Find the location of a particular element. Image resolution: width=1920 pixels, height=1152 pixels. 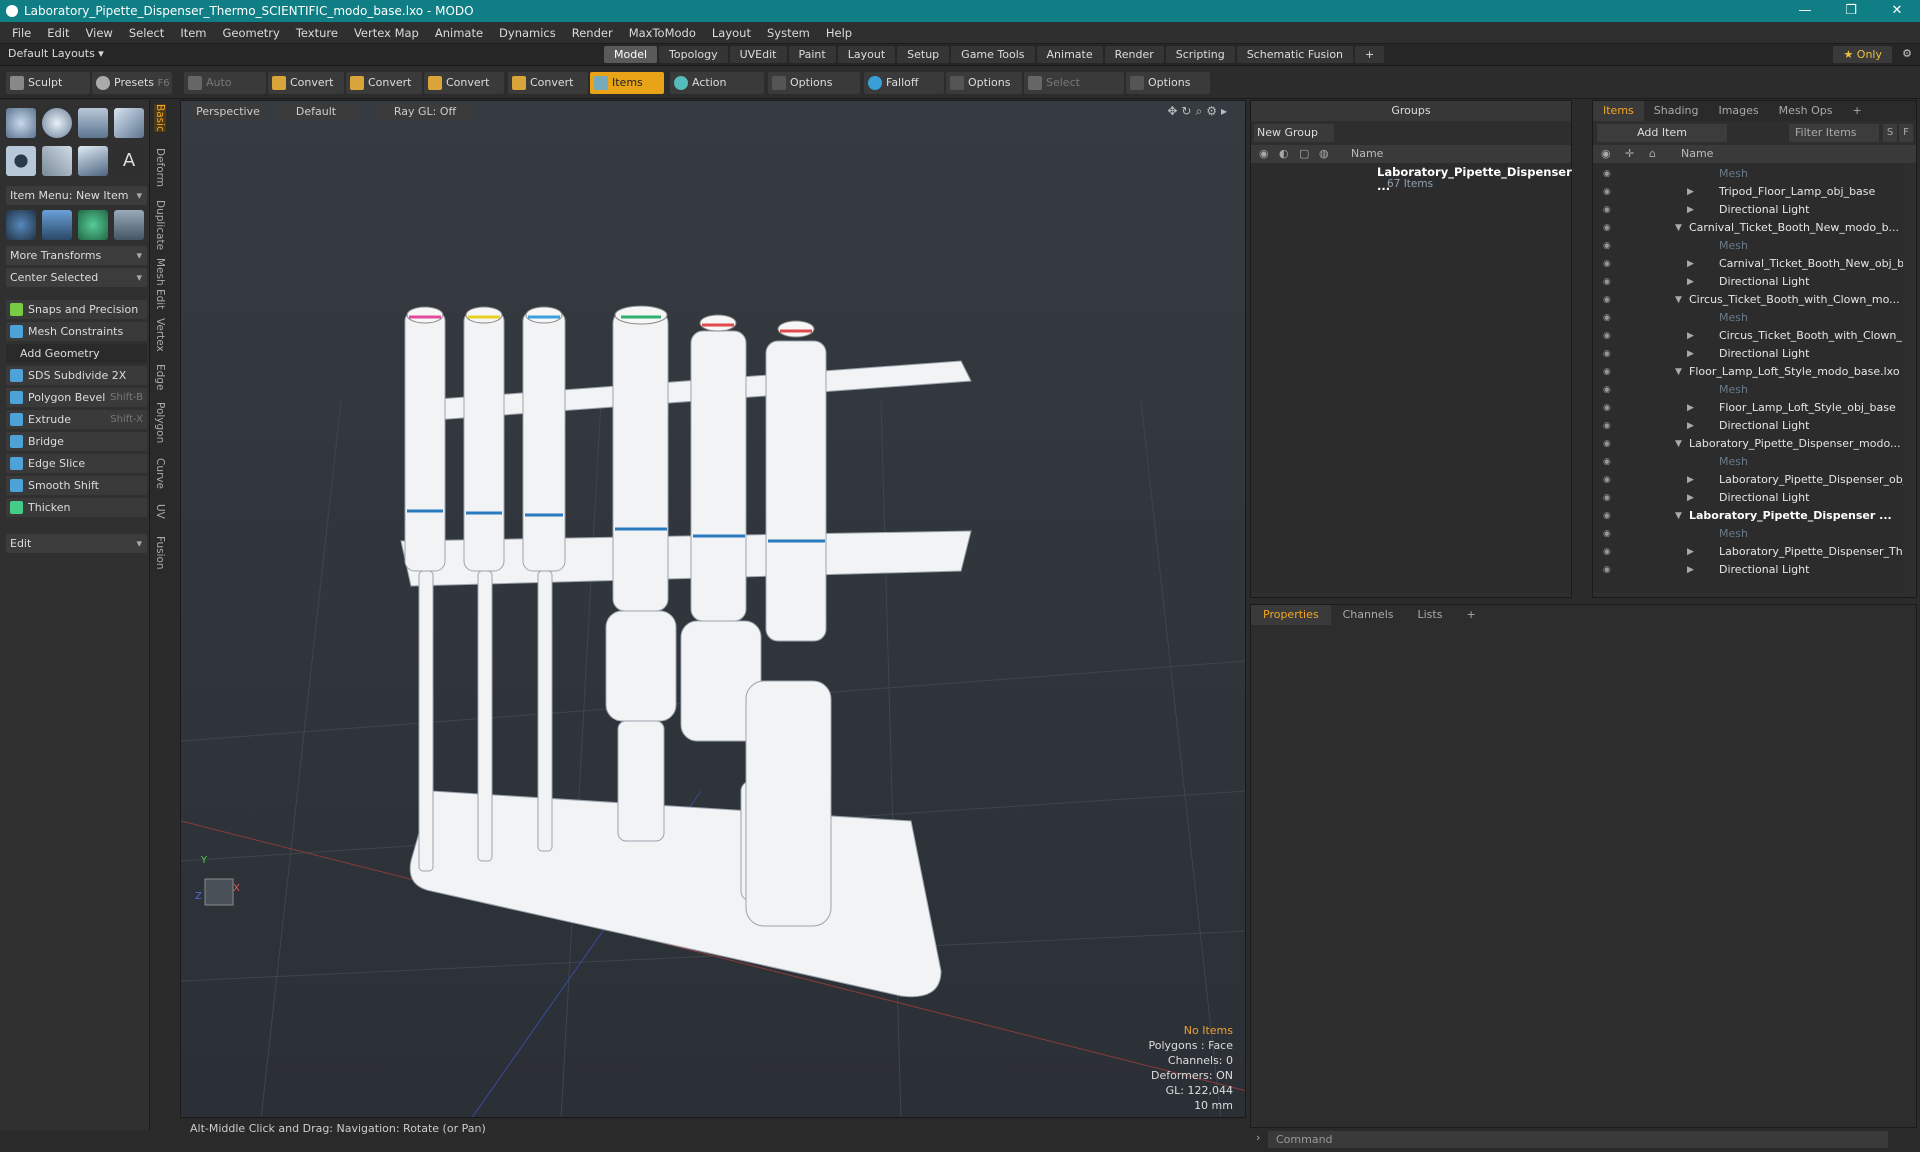

falloff-button: Falloff is located at coordinates (904, 83).